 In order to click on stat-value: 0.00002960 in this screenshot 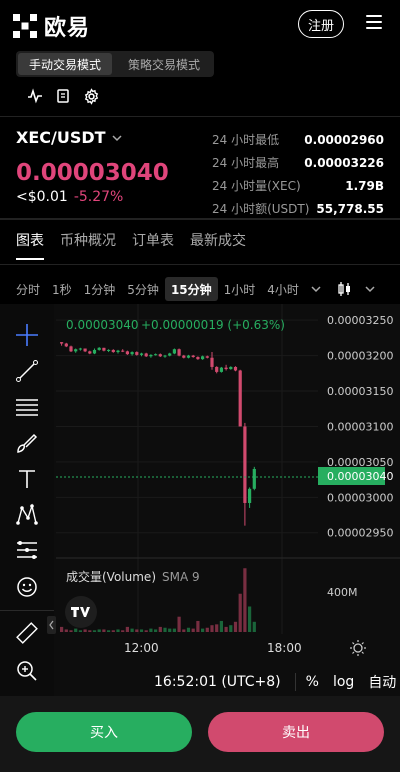, I will do `click(344, 139)`.